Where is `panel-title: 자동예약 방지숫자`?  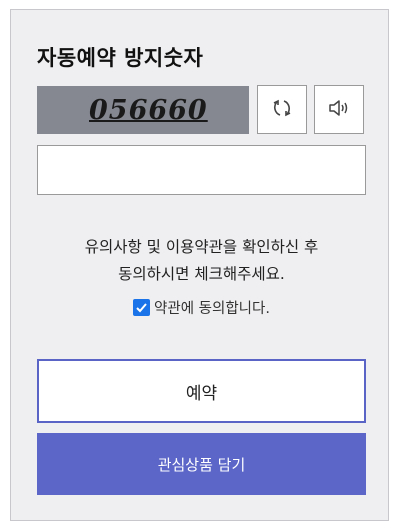
panel-title: 자동예약 방지숫자 is located at coordinates (120, 58).